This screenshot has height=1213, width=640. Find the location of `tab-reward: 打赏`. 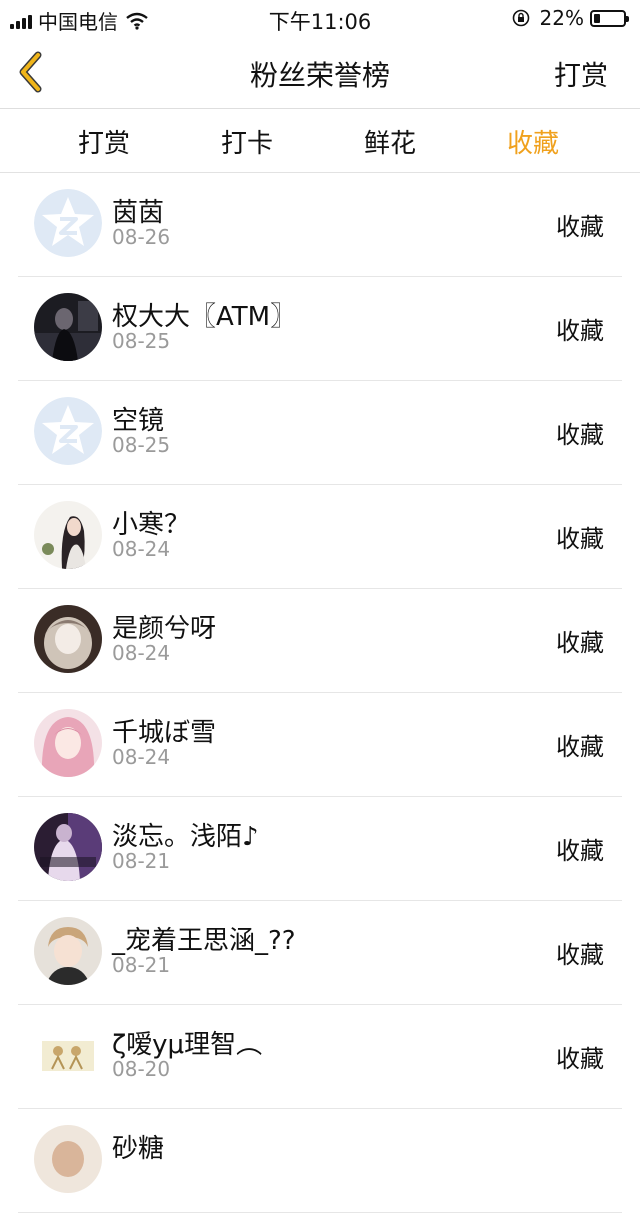

tab-reward: 打赏 is located at coordinates (104, 141).